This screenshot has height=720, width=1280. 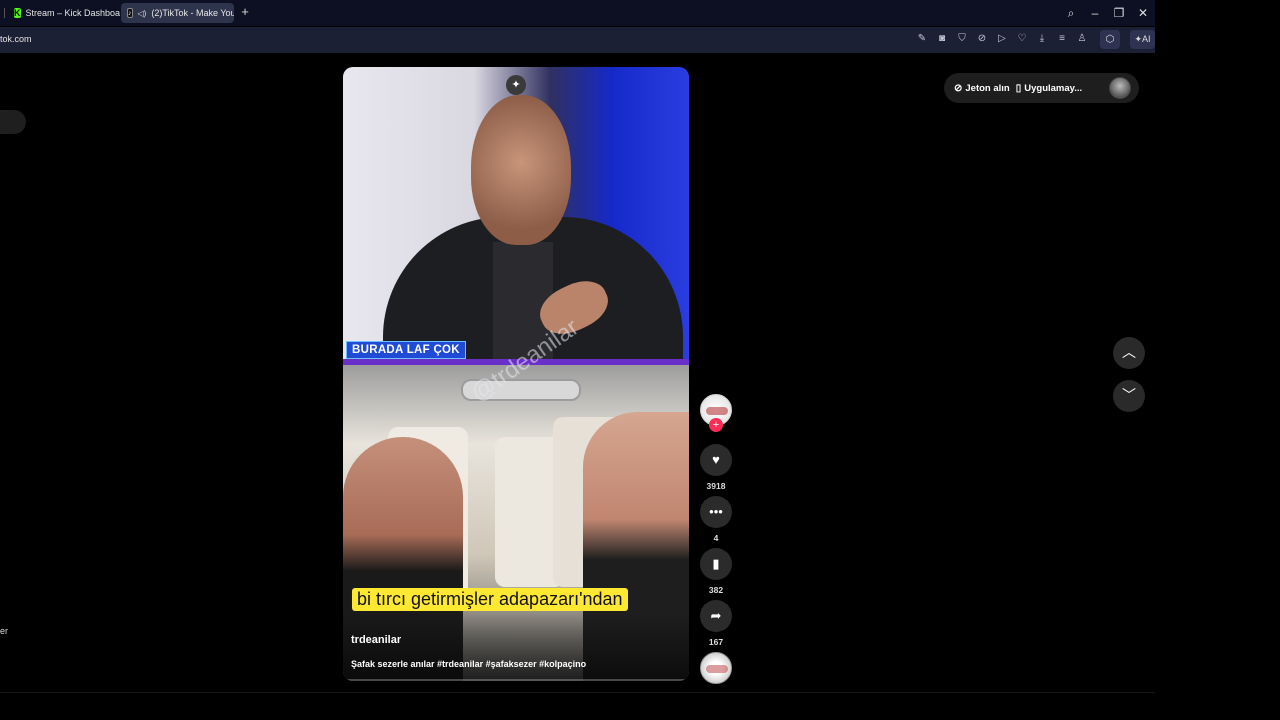 What do you see at coordinates (1129, 353) in the screenshot?
I see `previous-video-button: ︿` at bounding box center [1129, 353].